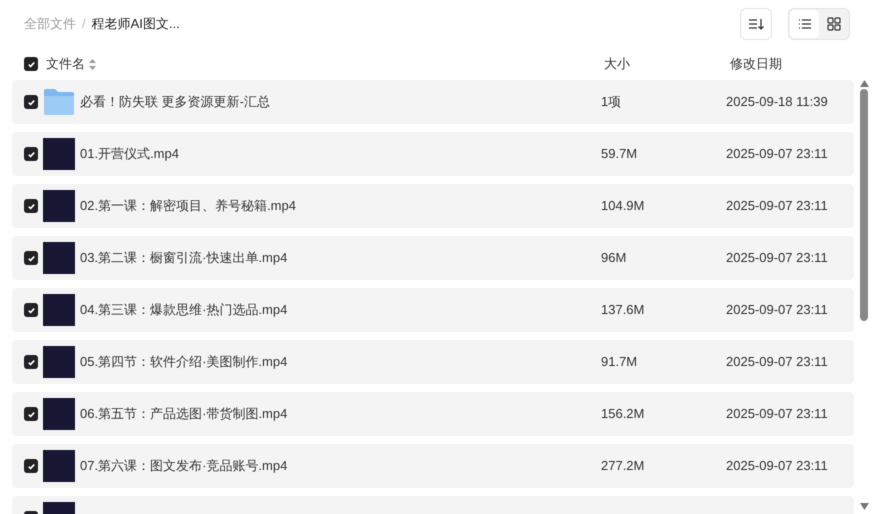 Image resolution: width=874 pixels, height=514 pixels. I want to click on list-icon, so click(805, 24).